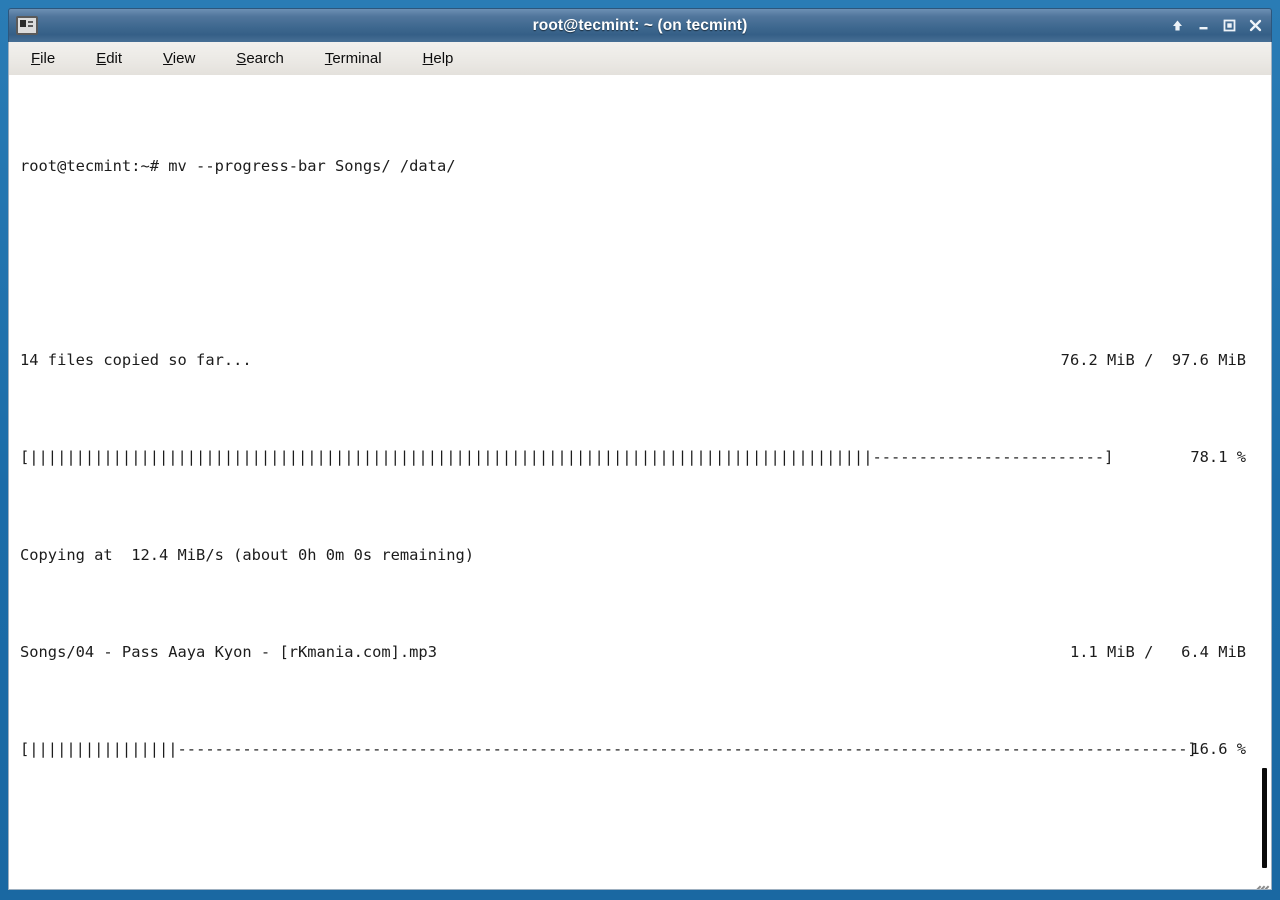  What do you see at coordinates (428, 58) in the screenshot?
I see `menu-mnemonic: H` at bounding box center [428, 58].